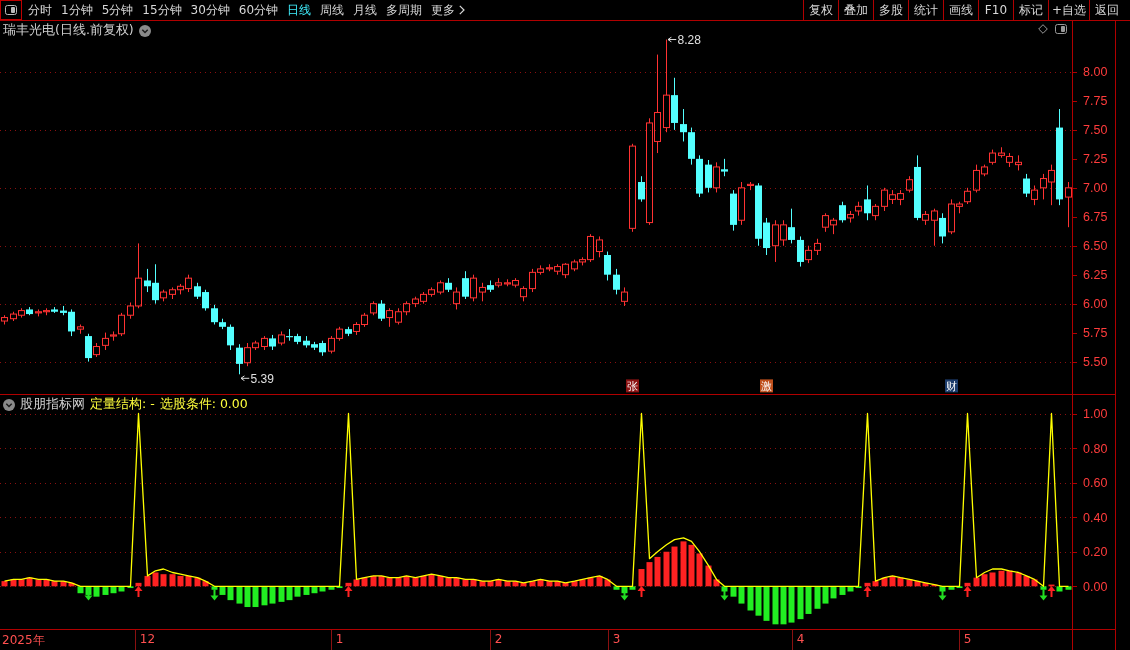 The image size is (1130, 650). What do you see at coordinates (23, 640) in the screenshot?
I see `year-label: 2025年` at bounding box center [23, 640].